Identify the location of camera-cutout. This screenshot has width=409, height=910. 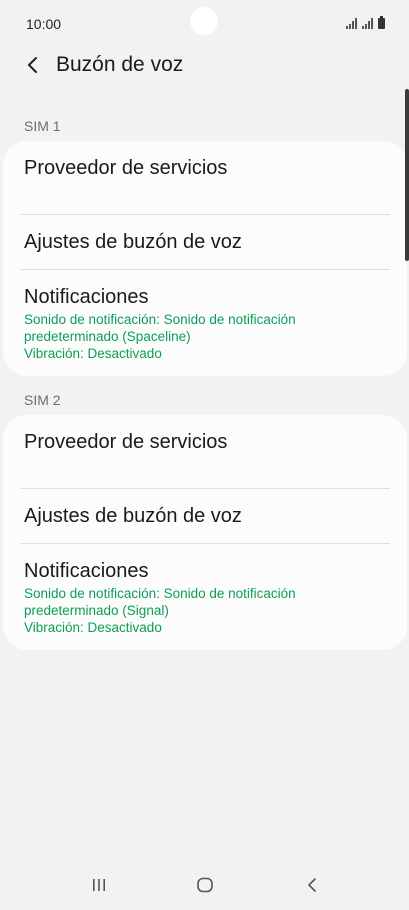
(204, 21).